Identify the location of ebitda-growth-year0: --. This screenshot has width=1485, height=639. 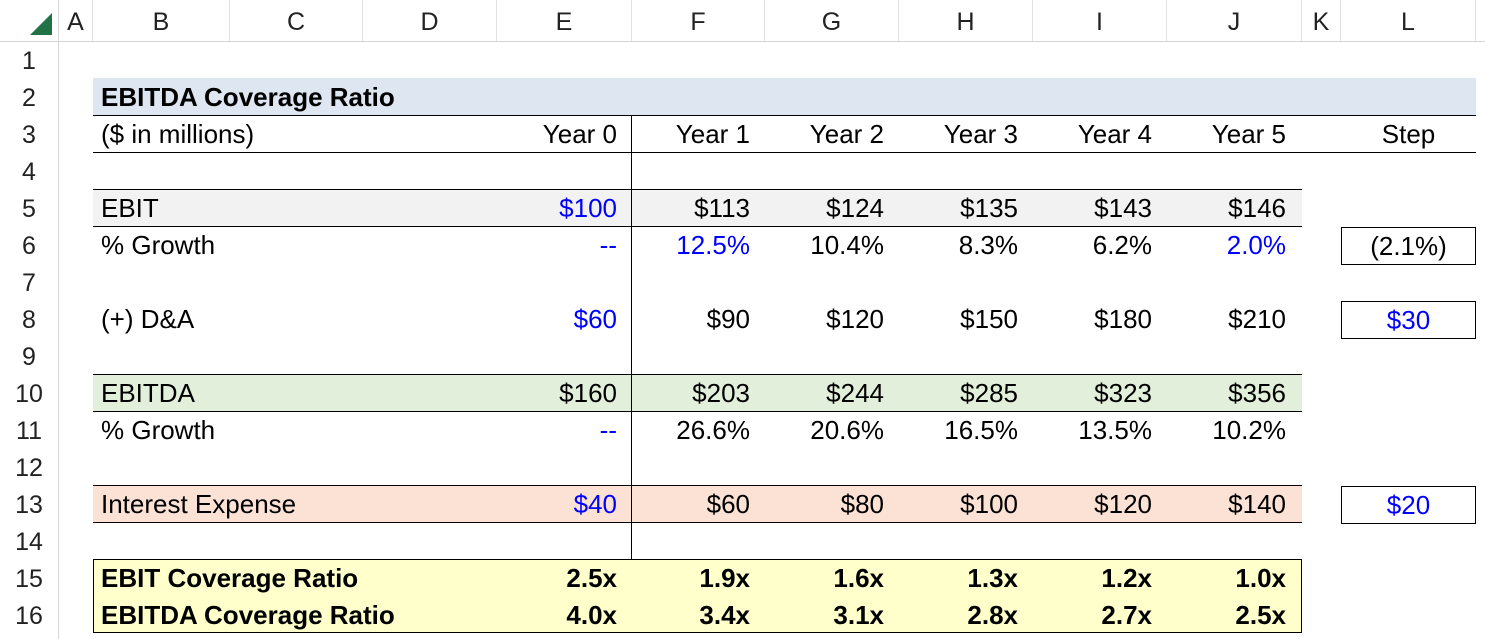
(557, 430).